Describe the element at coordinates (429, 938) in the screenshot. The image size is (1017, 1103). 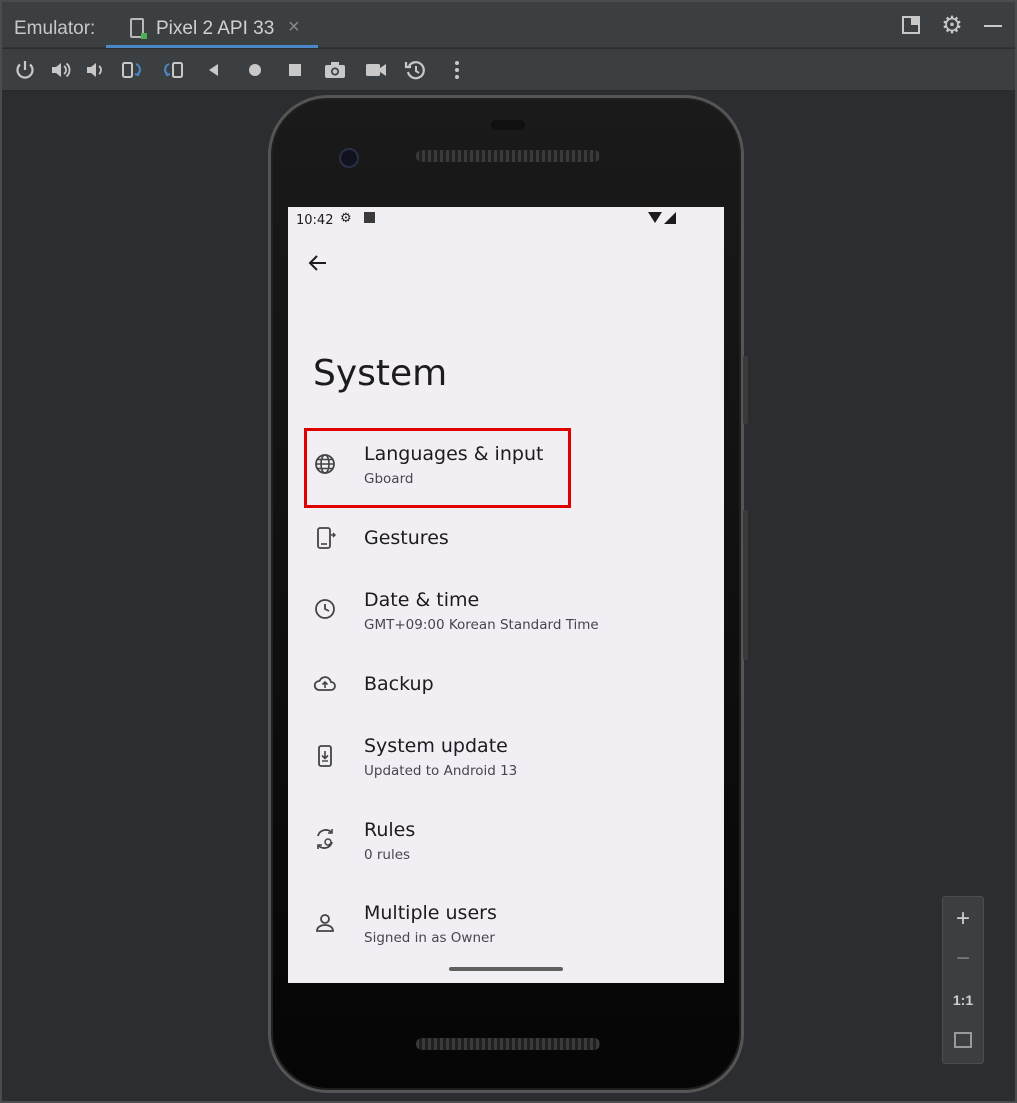
I see `item-subtitle: Signed in as Owner` at that location.